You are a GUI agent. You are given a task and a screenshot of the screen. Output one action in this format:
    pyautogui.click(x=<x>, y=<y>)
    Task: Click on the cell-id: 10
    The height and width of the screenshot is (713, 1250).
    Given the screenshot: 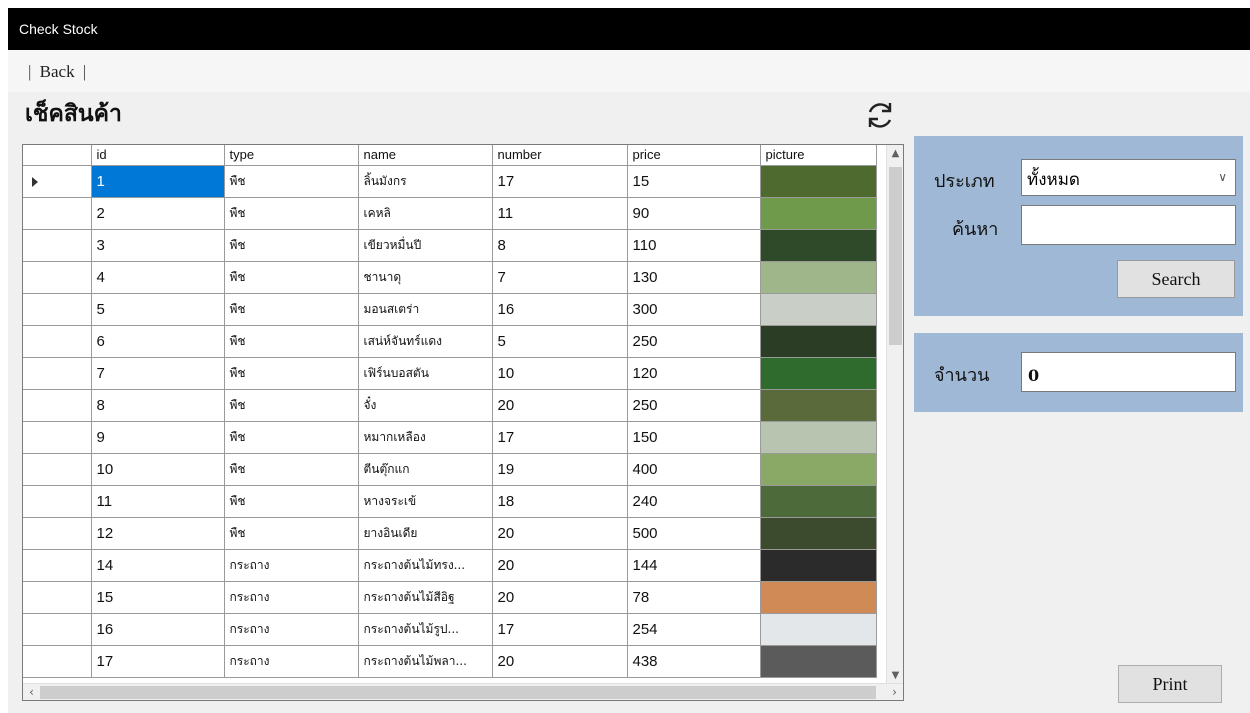 What is the action you would take?
    pyautogui.click(x=158, y=469)
    